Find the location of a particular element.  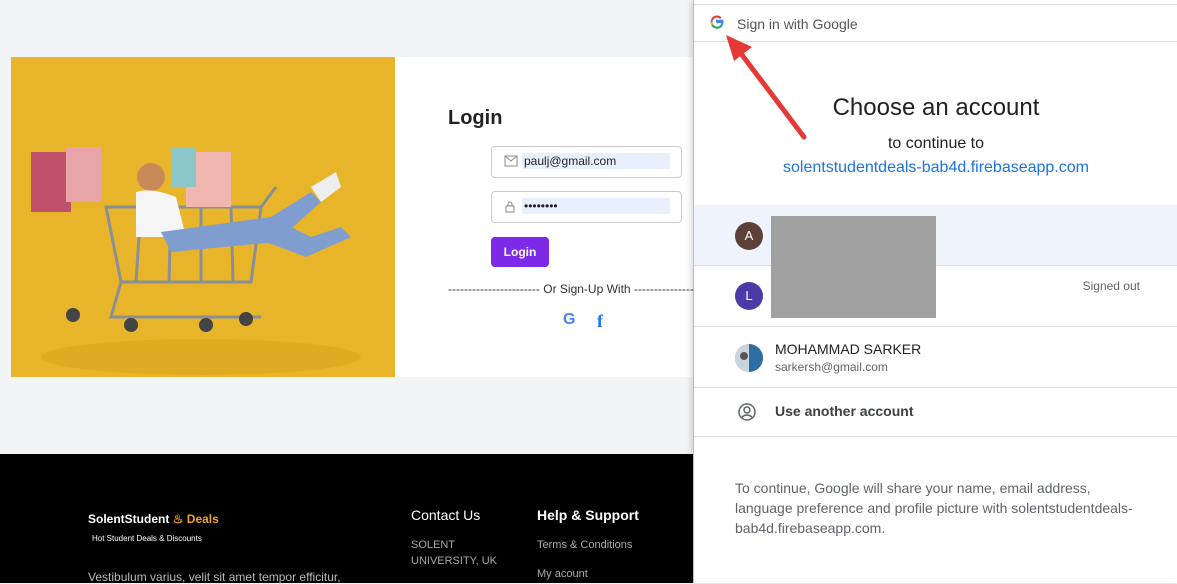

my-account-link: My acount is located at coordinates (562, 574).